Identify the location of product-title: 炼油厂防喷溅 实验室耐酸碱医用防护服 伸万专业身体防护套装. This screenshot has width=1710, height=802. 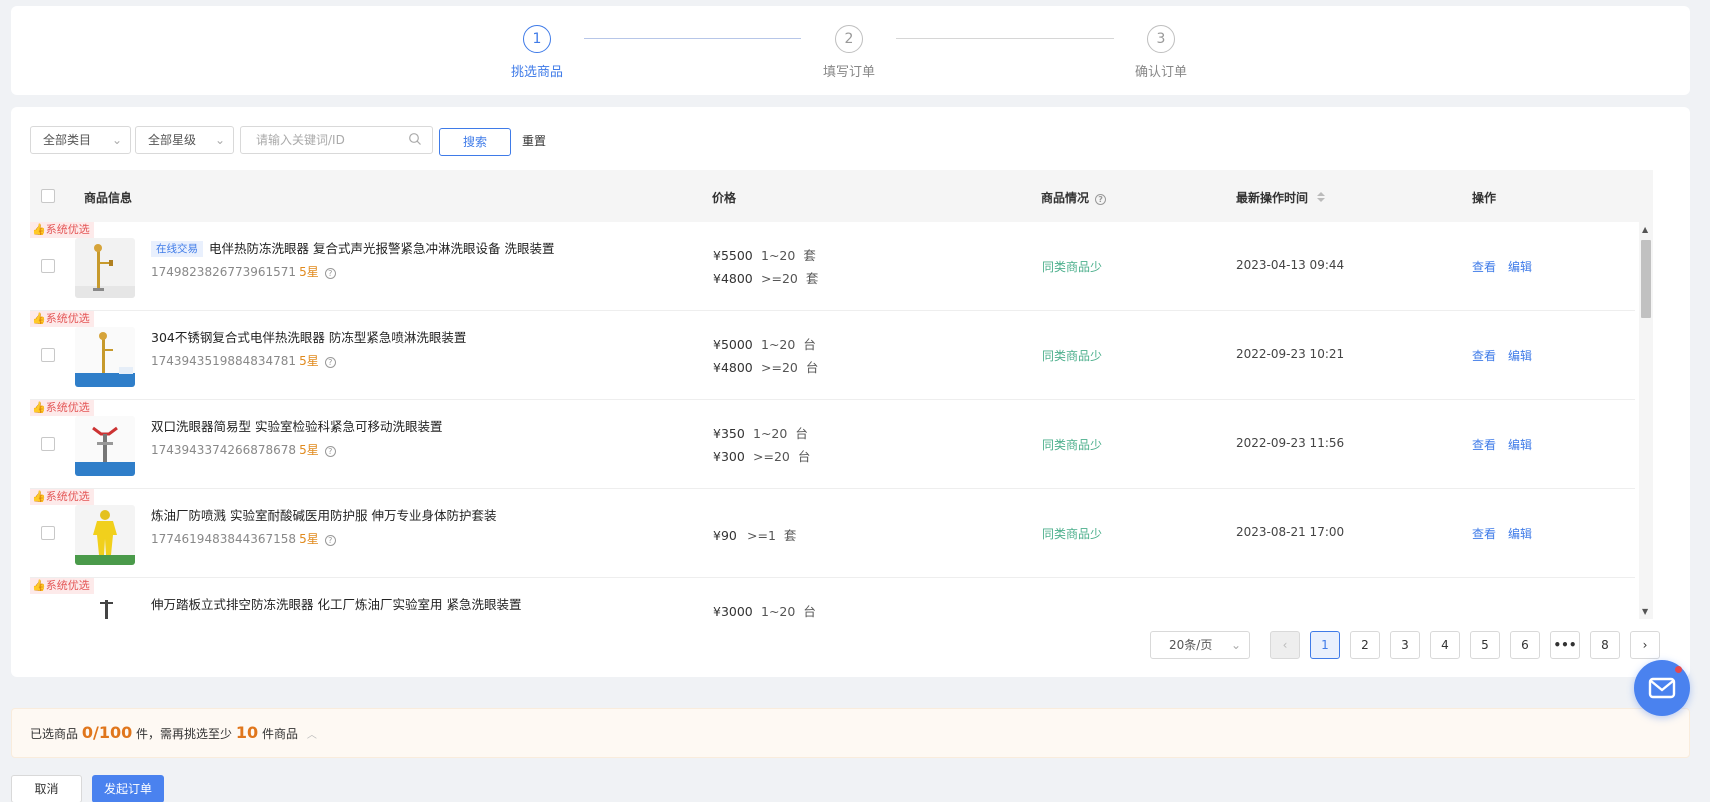
(323, 514).